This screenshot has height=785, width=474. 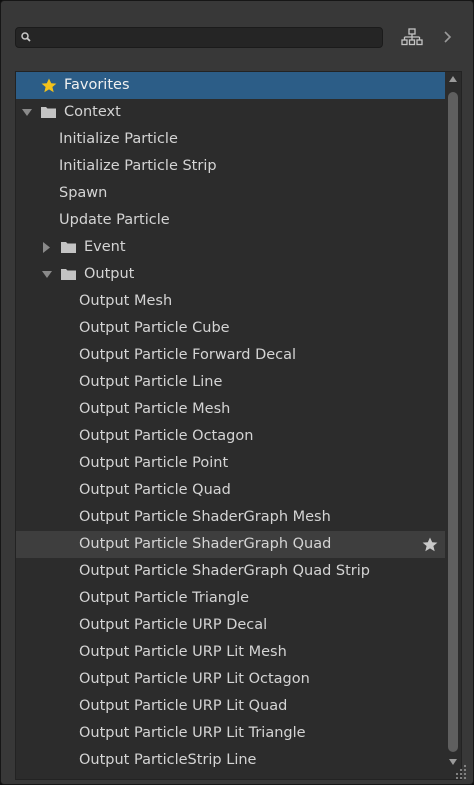 I want to click on tree-item-label: Output Mesh, so click(x=126, y=301).